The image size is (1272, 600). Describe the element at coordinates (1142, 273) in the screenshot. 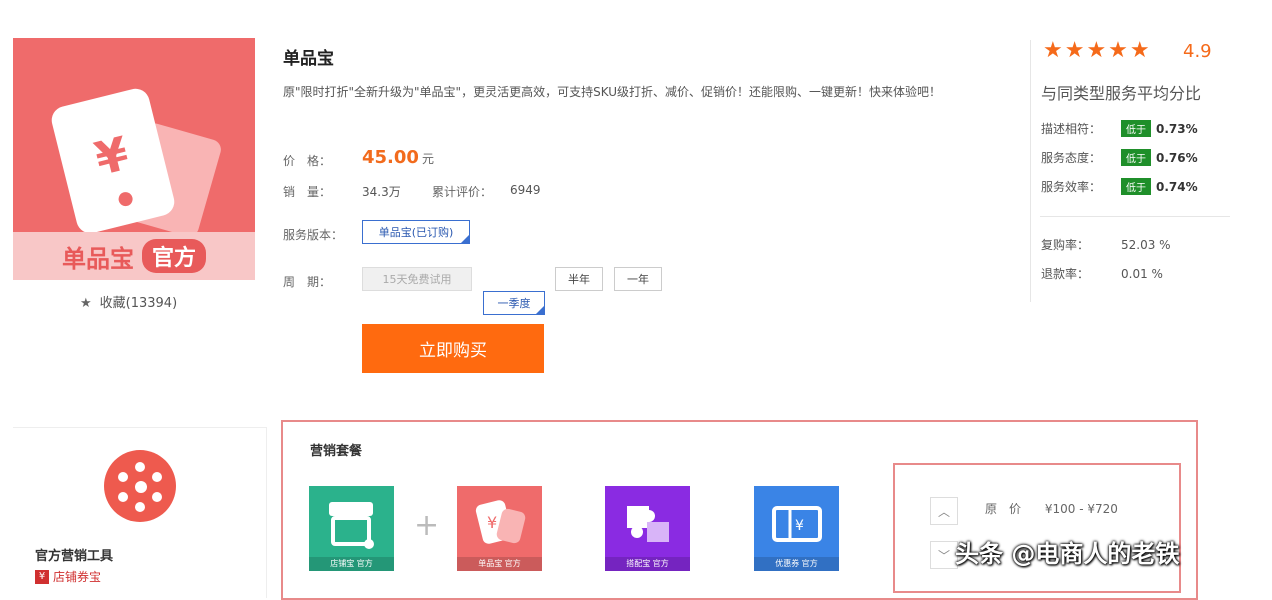

I see `stat-value: 0.01 %` at that location.